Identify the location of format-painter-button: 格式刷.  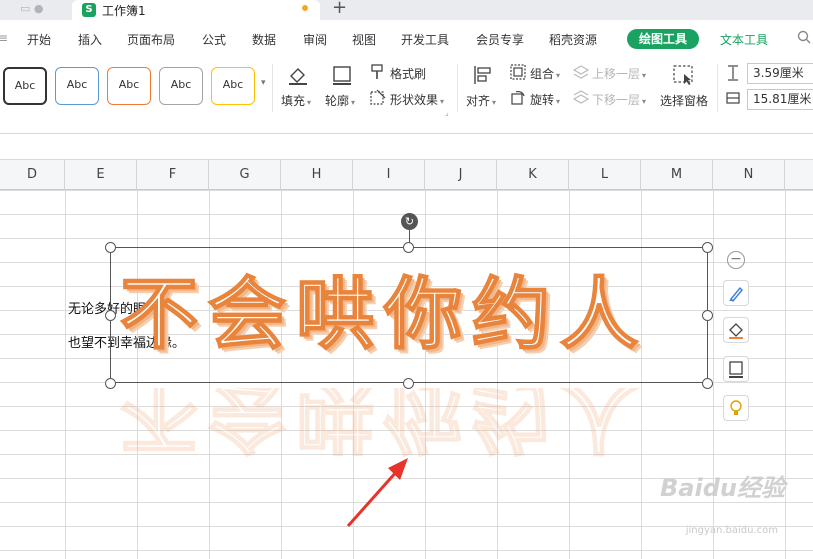
(408, 73).